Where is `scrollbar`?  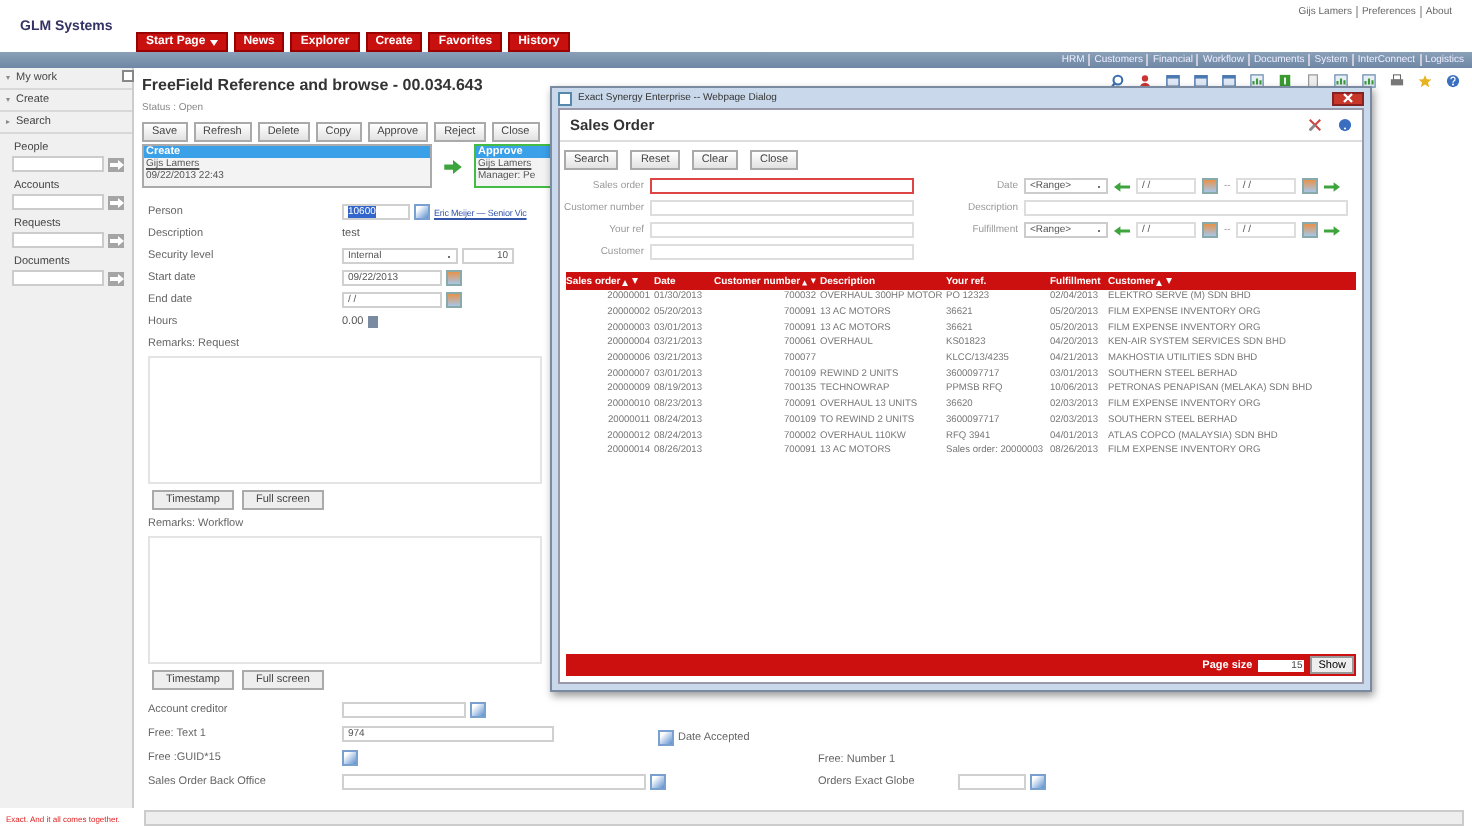 scrollbar is located at coordinates (803, 818).